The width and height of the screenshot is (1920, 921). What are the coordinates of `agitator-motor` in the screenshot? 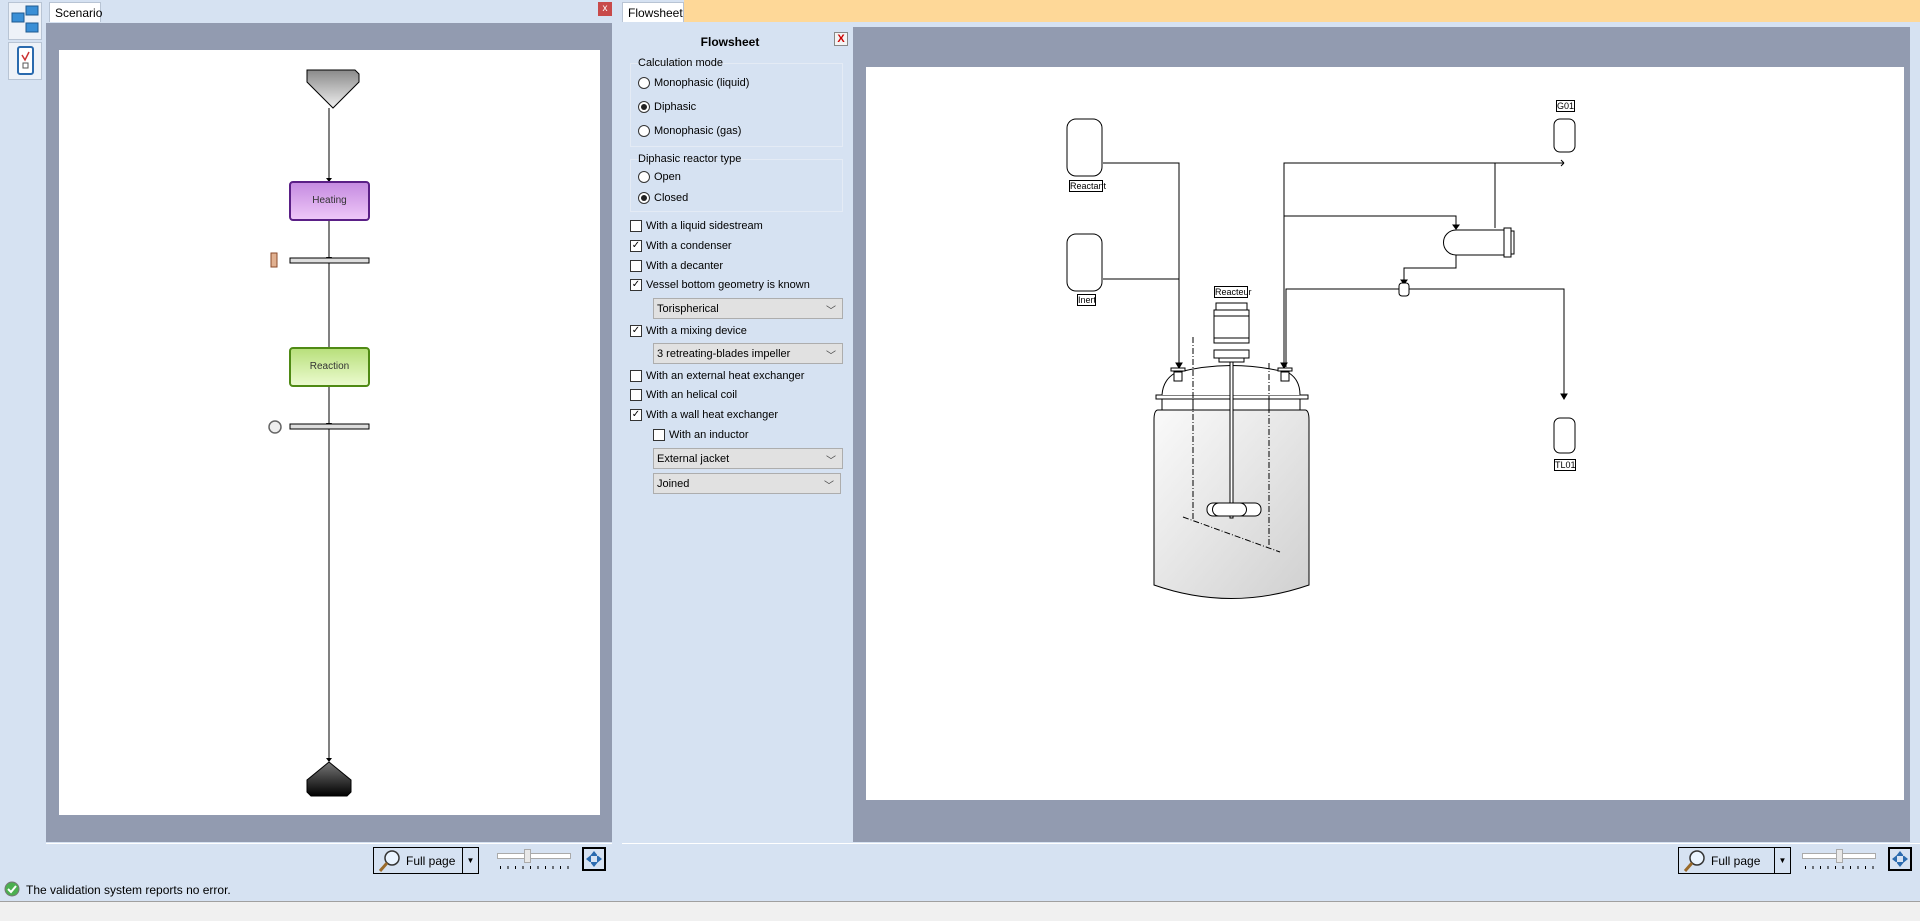 It's located at (1231, 332).